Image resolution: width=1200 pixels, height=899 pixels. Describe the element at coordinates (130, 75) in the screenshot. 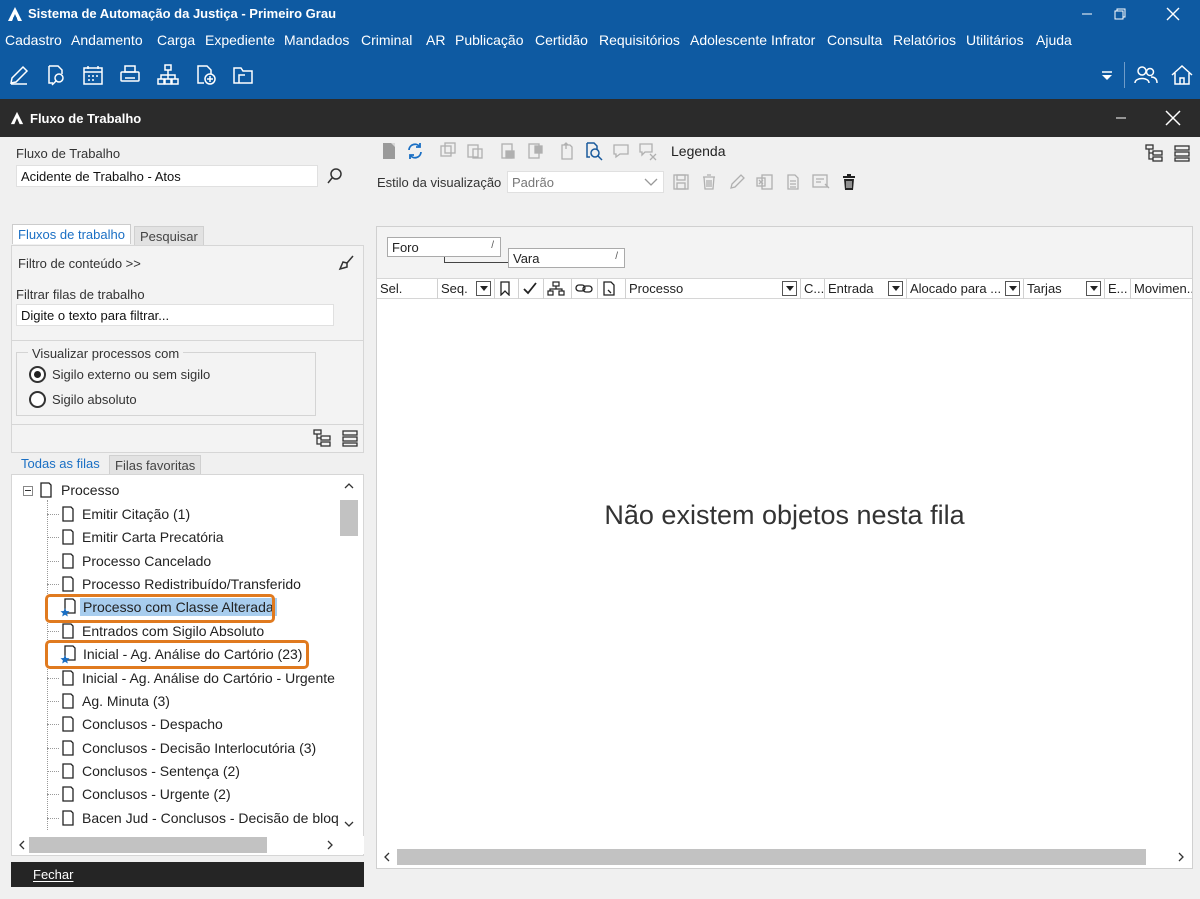

I see `toolbar-print-button` at that location.